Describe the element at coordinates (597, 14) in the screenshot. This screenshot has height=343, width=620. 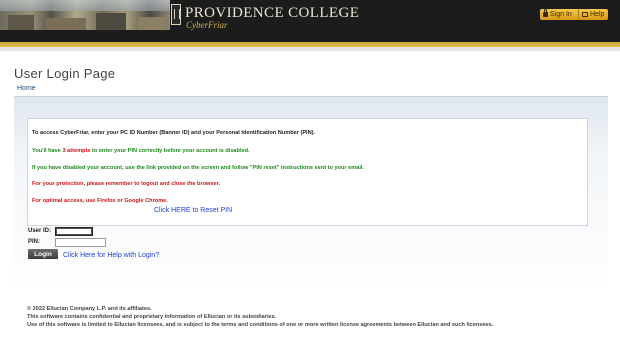
I see `help-label: Help` at that location.